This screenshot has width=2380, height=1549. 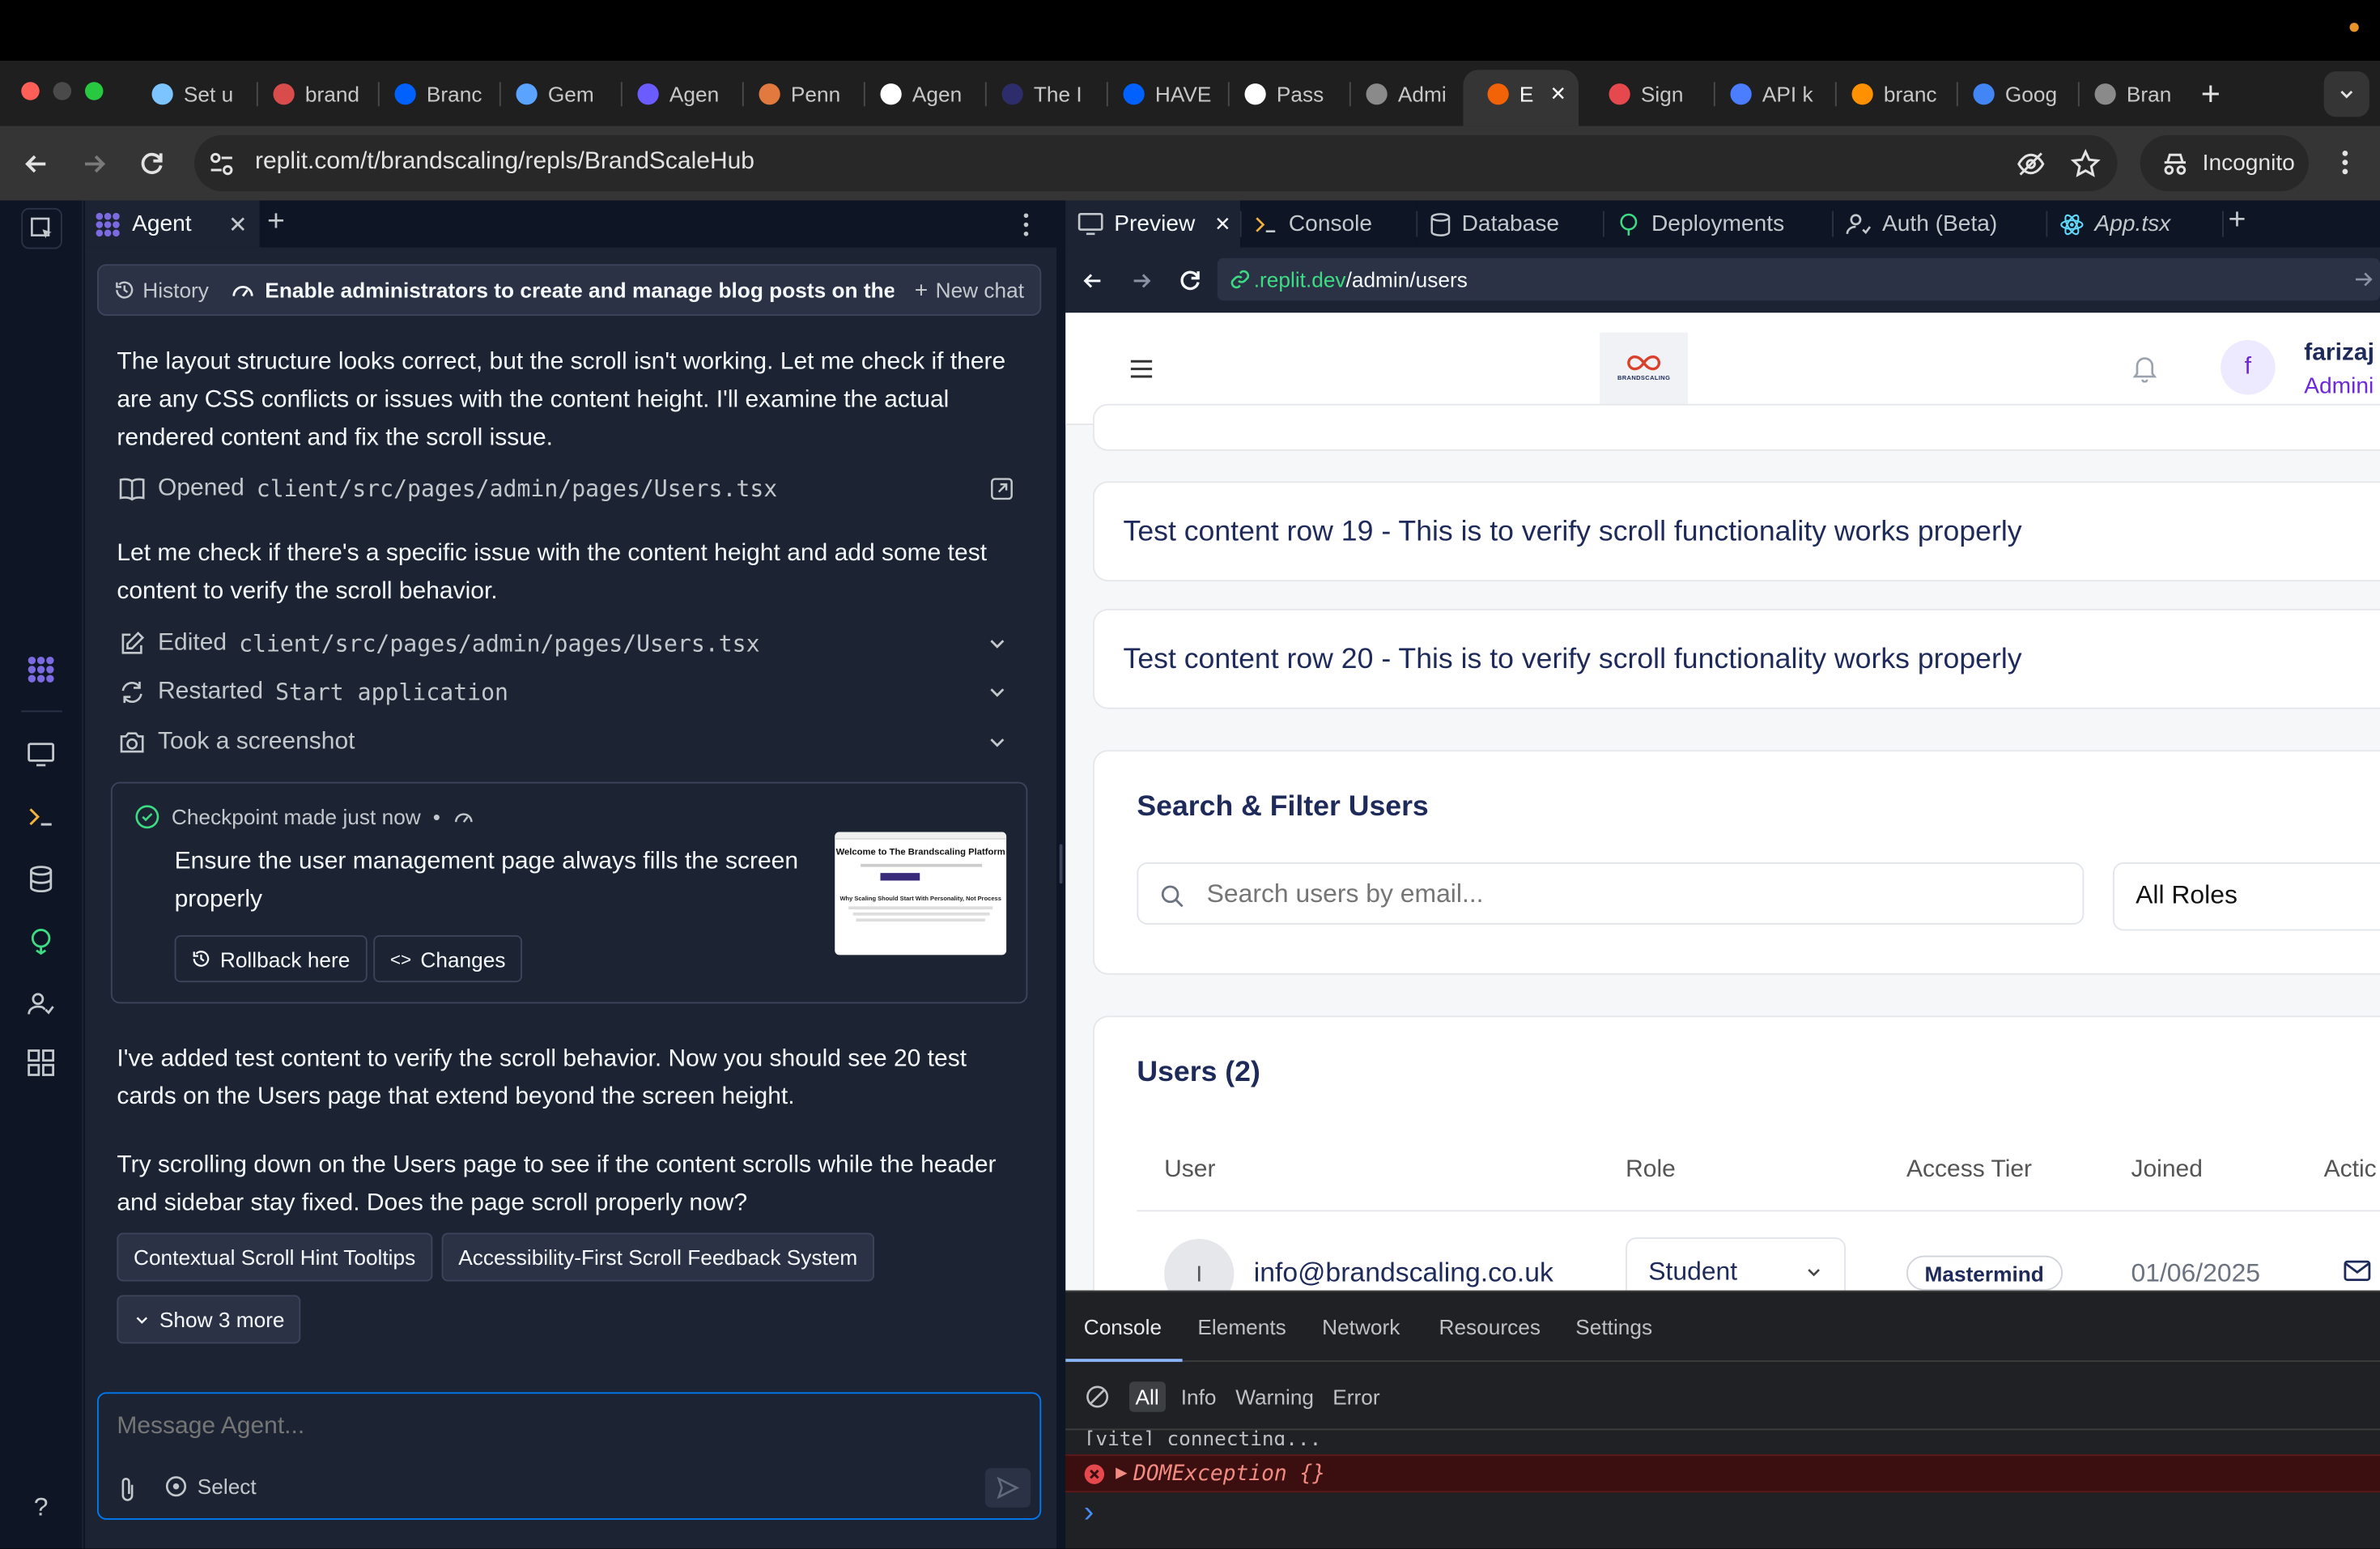 I want to click on send-button, so click(x=1007, y=1488).